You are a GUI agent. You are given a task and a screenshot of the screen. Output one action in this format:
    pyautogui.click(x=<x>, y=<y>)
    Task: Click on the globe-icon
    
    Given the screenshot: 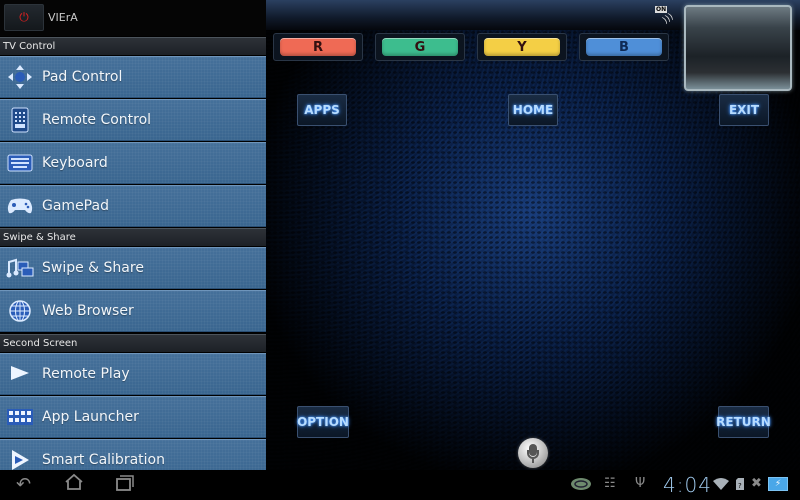 What is the action you would take?
    pyautogui.click(x=20, y=311)
    